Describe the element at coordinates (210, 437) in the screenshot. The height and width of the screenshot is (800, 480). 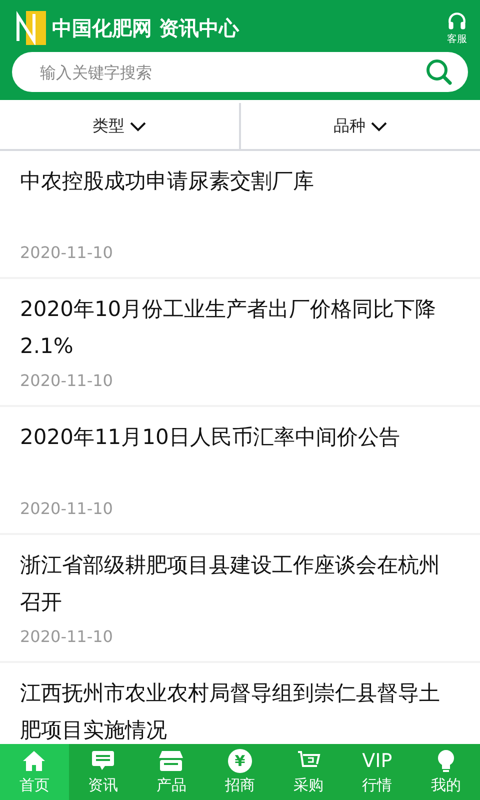
I see `news-title: 2020年11月10日人民币汇率中间价公告` at that location.